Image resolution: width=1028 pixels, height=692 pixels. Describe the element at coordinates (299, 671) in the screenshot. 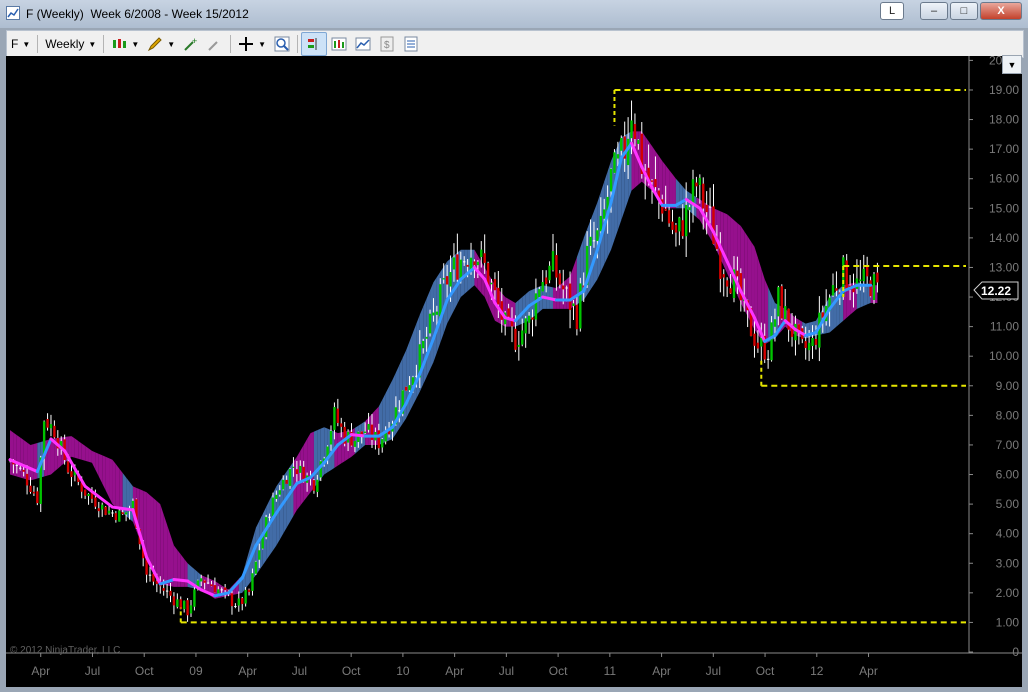

I see `time-tick-label: Jul` at that location.